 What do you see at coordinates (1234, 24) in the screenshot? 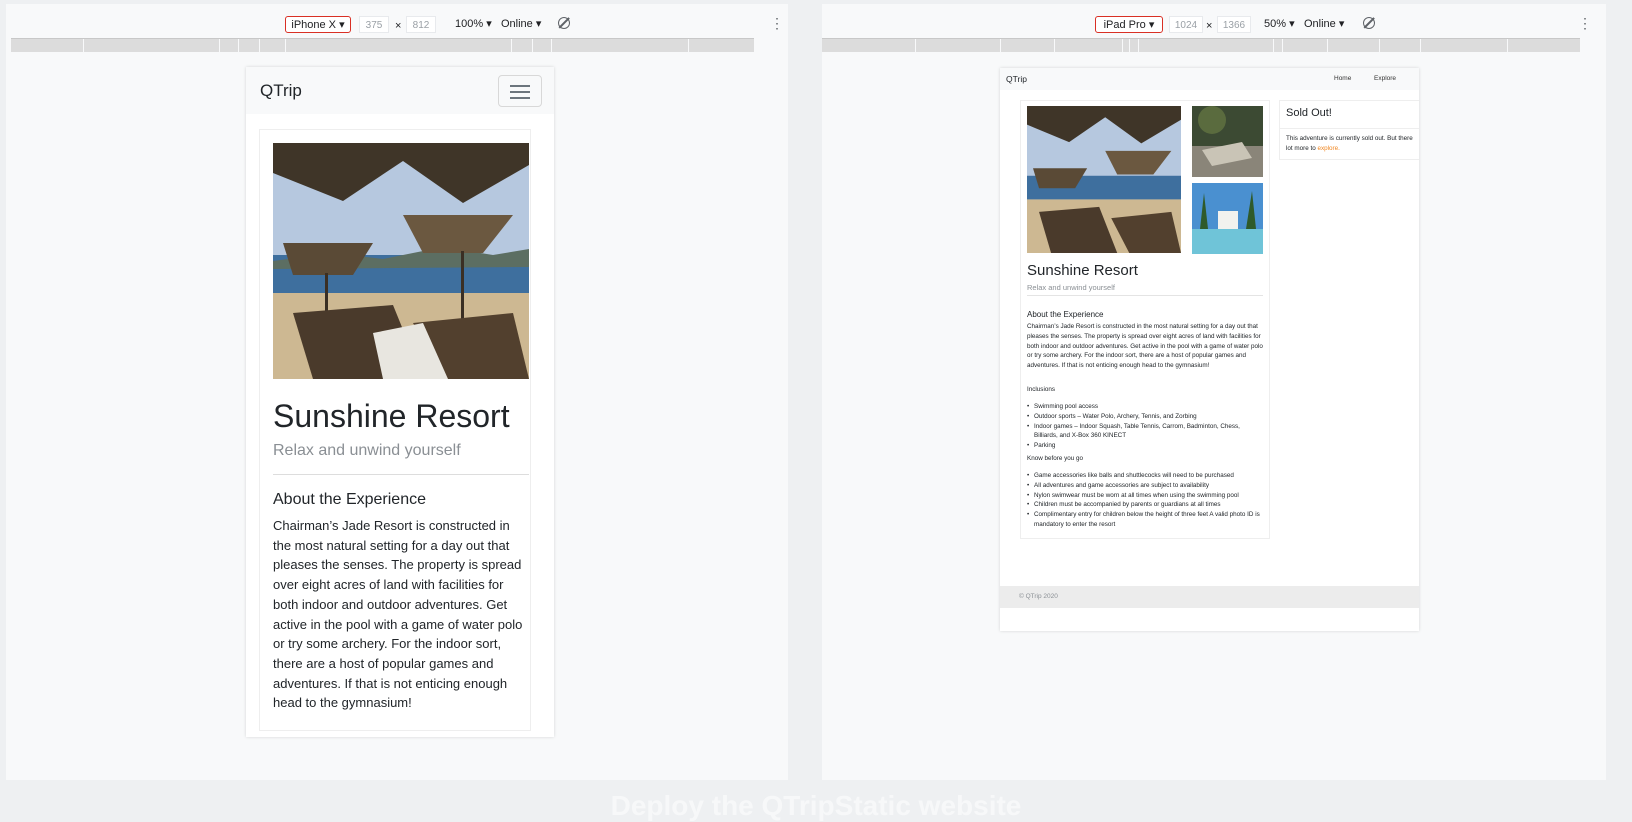
I see `height-input: 1366` at bounding box center [1234, 24].